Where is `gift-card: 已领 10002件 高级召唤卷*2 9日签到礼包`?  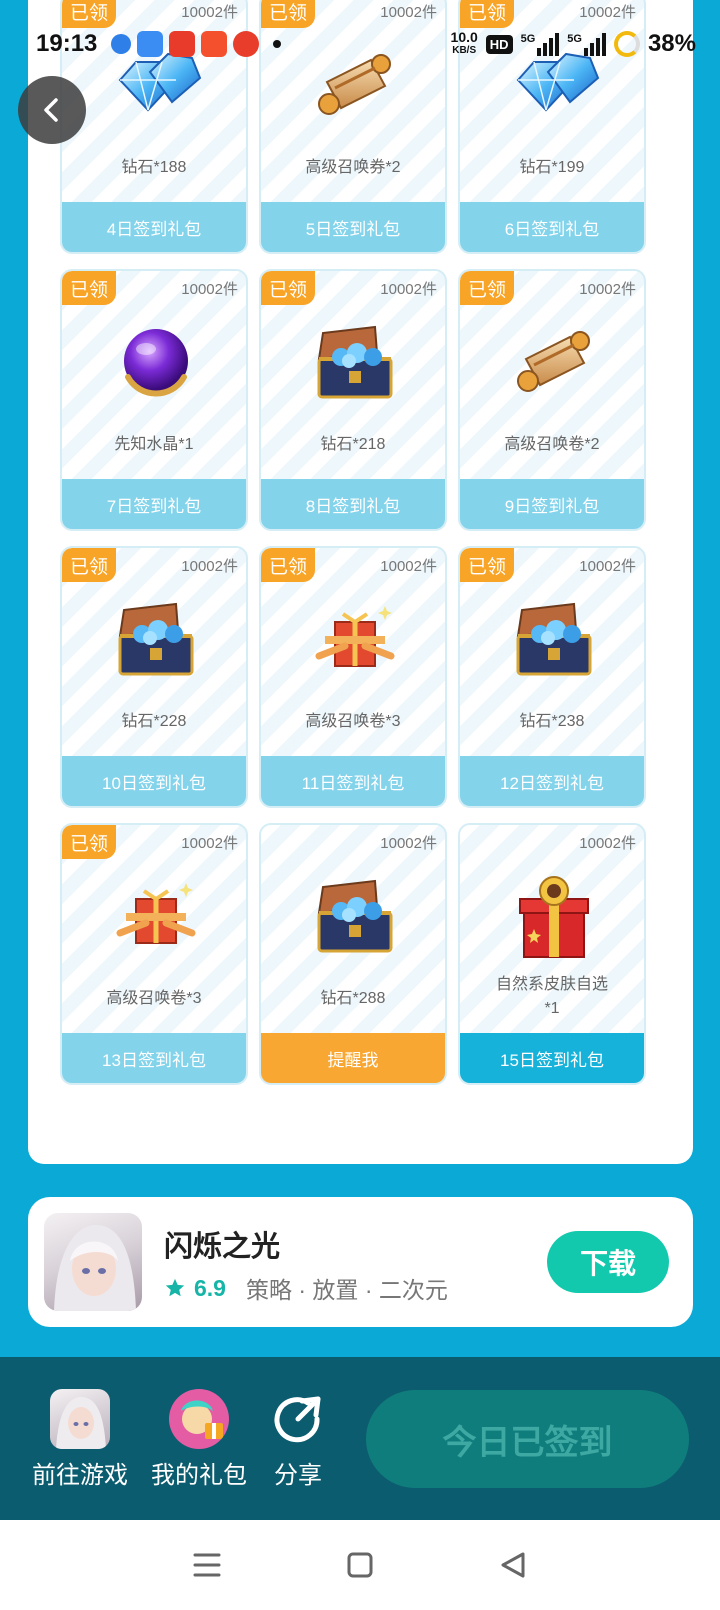
gift-card: 已领 10002件 高级召唤卷*2 9日签到礼包 is located at coordinates (552, 400).